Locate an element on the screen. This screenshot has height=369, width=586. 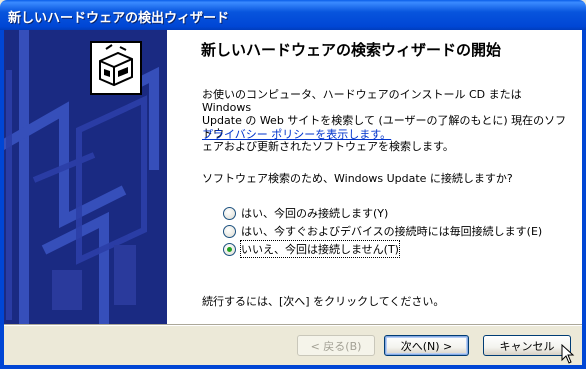
privacy-policy-link: プライバシー ポリシーを表示します。 is located at coordinates (296, 134).